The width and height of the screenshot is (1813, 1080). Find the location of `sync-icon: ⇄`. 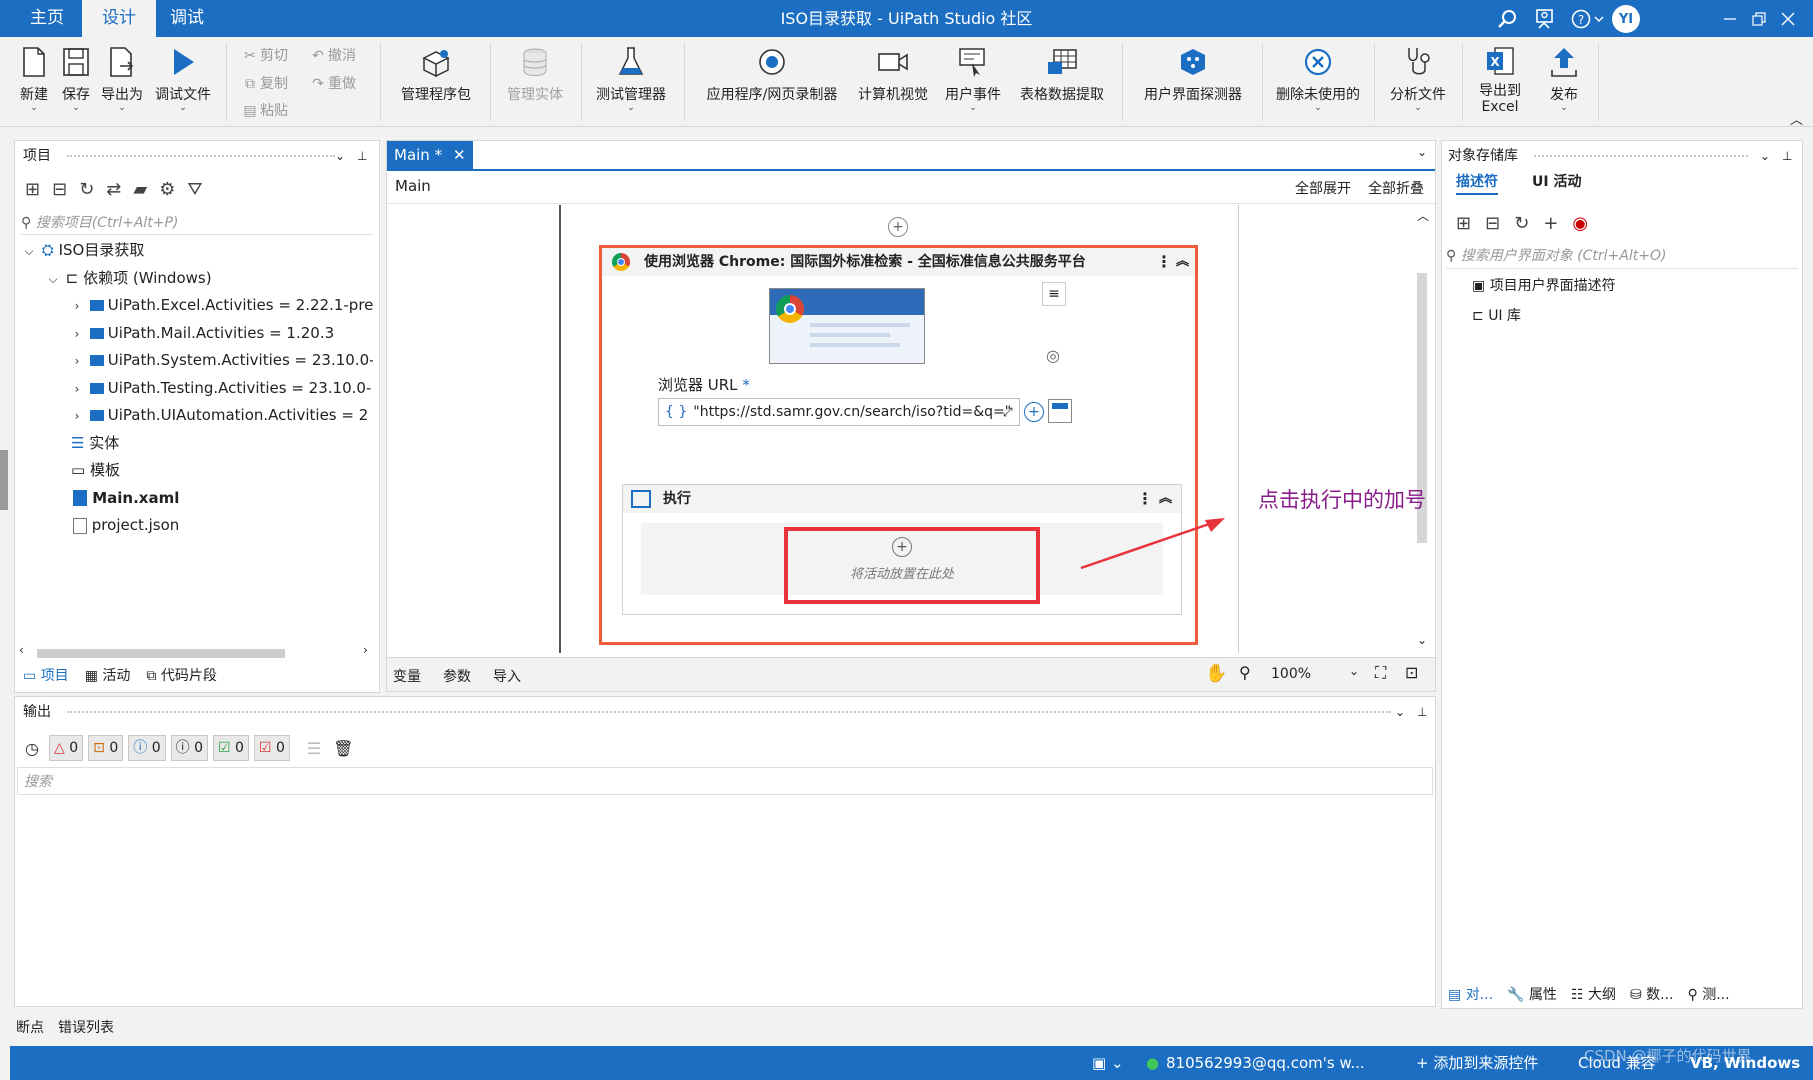

sync-icon: ⇄ is located at coordinates (113, 191).